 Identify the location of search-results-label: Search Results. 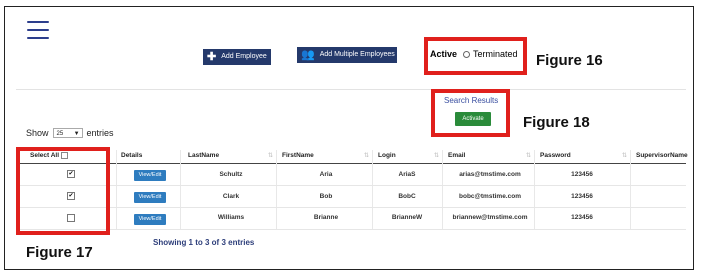
(471, 100).